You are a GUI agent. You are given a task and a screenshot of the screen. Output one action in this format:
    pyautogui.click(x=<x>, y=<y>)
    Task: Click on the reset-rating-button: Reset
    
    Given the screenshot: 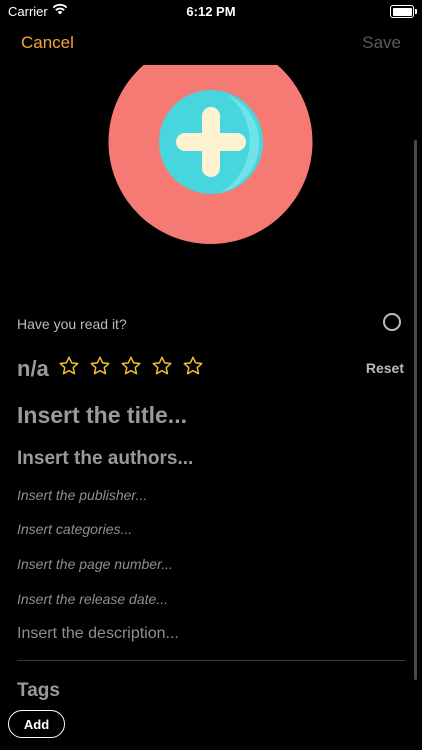 What is the action you would take?
    pyautogui.click(x=385, y=368)
    